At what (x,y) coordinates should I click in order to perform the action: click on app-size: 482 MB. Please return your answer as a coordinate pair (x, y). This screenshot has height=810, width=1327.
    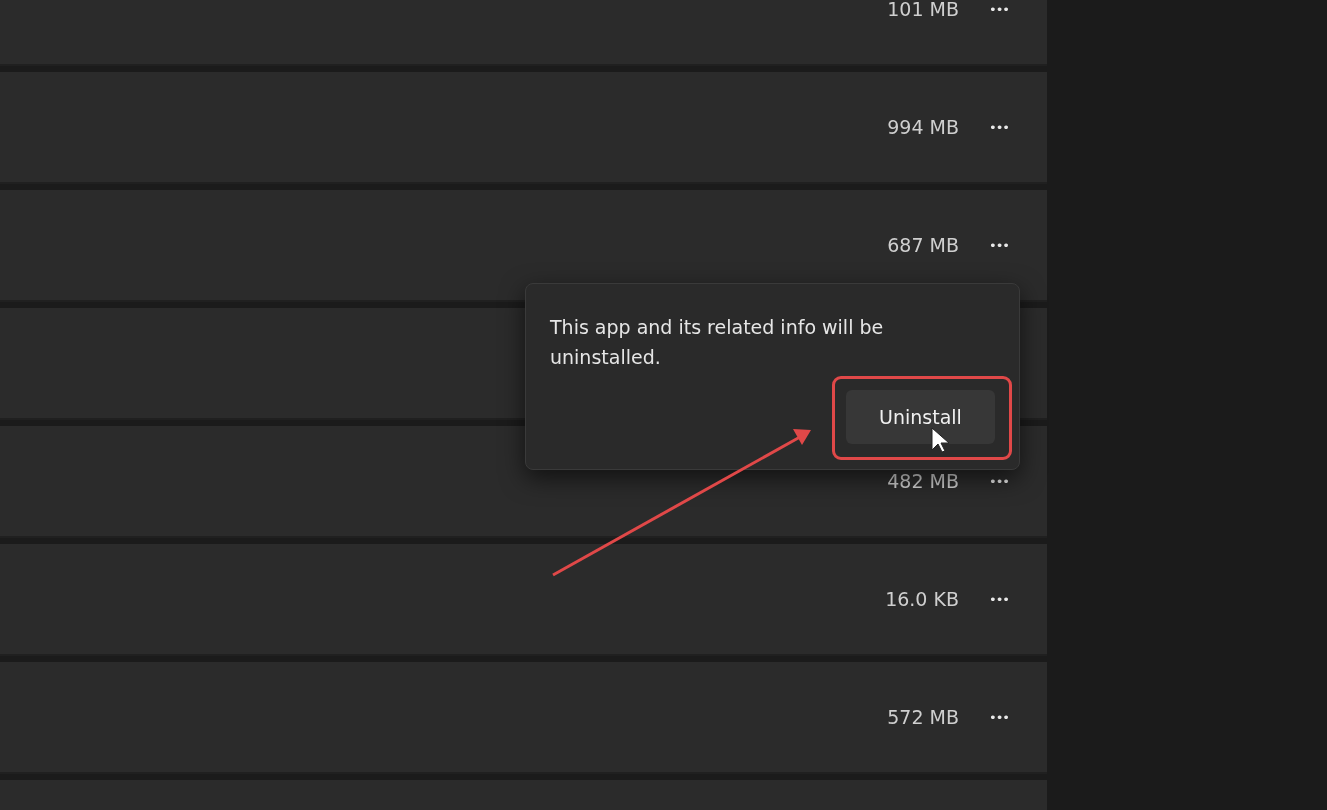
    Looking at the image, I should click on (923, 481).